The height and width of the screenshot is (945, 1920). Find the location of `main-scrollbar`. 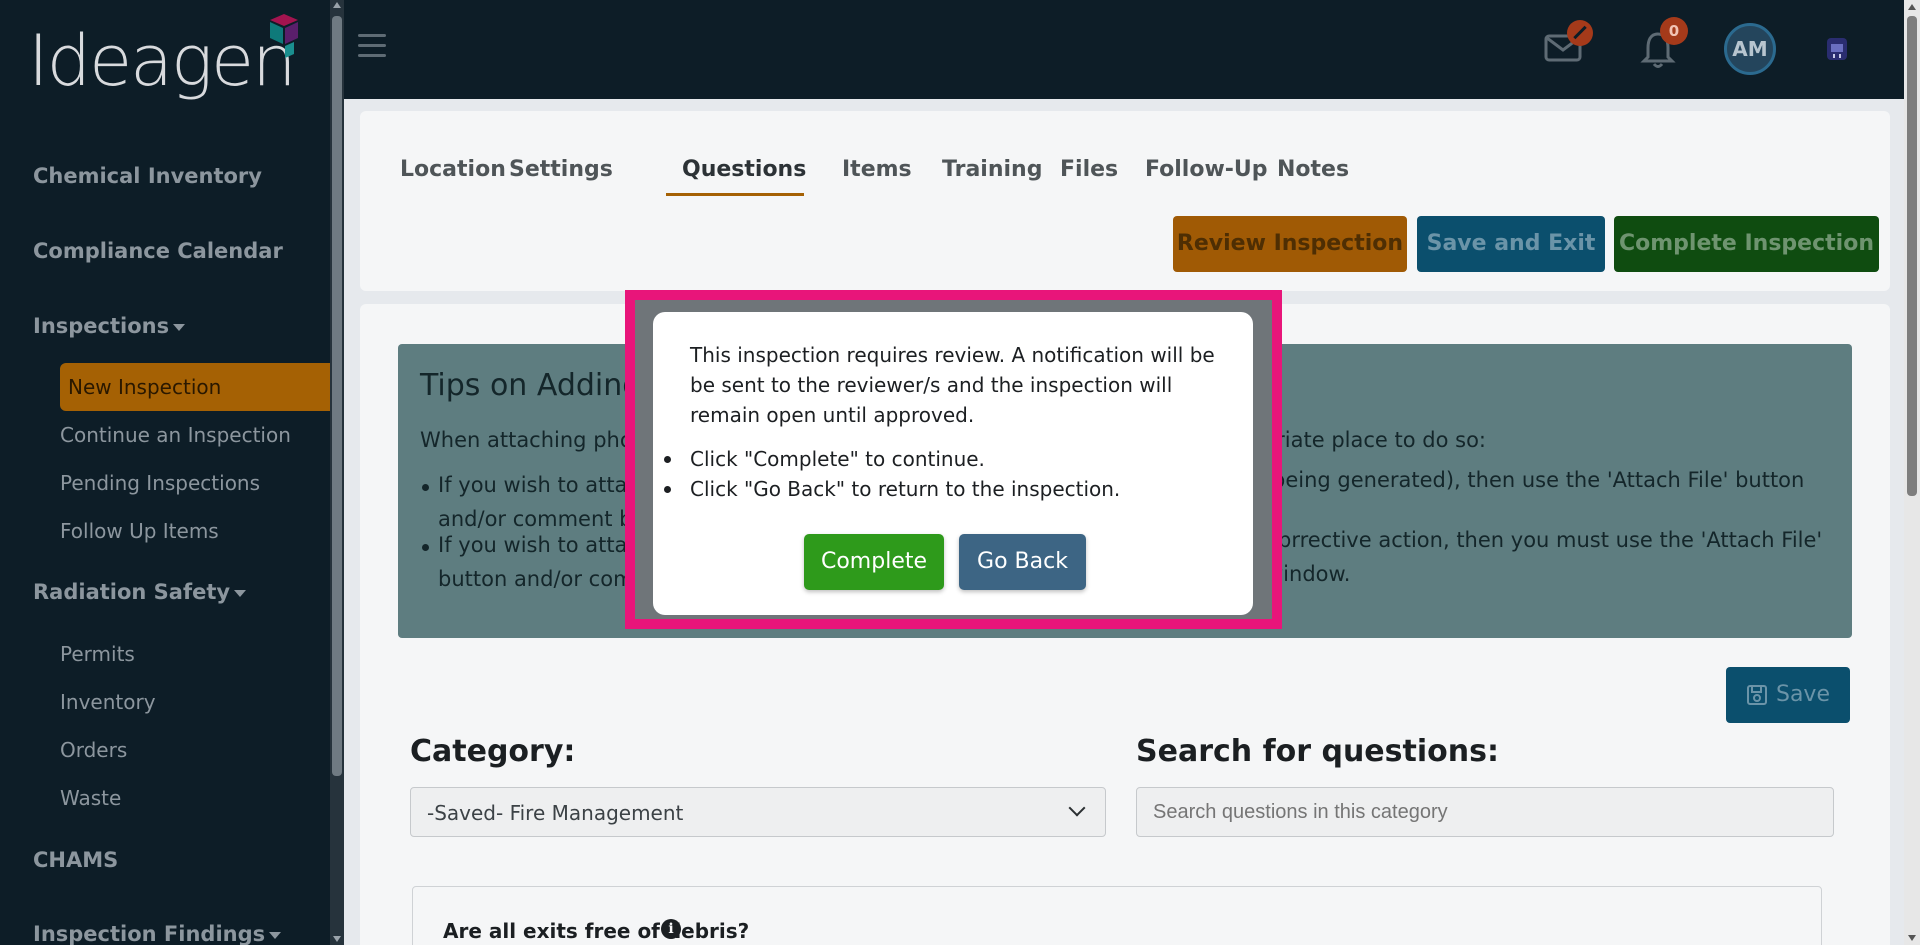

main-scrollbar is located at coordinates (1912, 472).